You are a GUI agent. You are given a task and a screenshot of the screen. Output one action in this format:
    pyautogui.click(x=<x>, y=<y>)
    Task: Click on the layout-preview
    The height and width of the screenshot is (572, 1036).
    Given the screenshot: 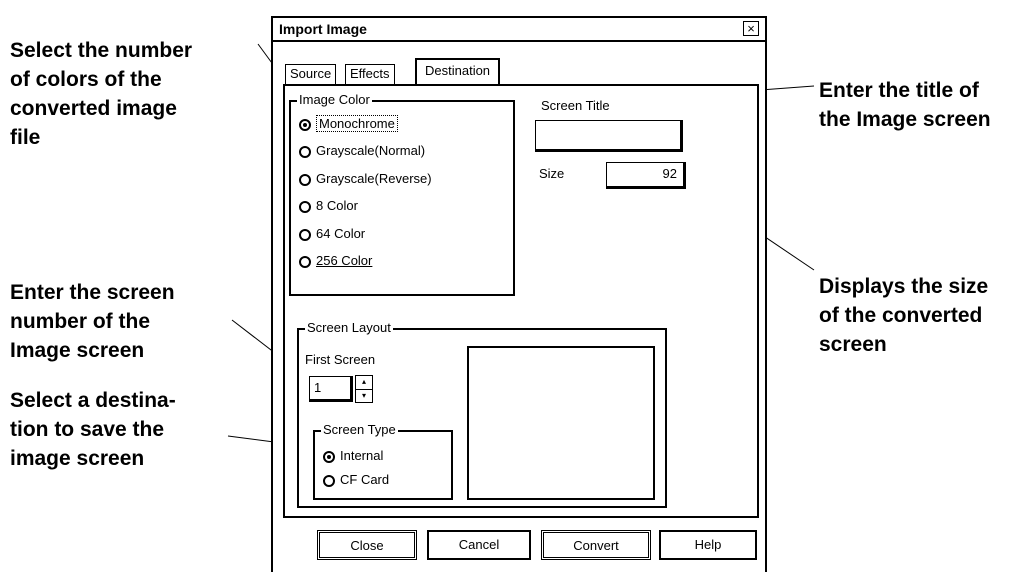 What is the action you would take?
    pyautogui.click(x=561, y=423)
    